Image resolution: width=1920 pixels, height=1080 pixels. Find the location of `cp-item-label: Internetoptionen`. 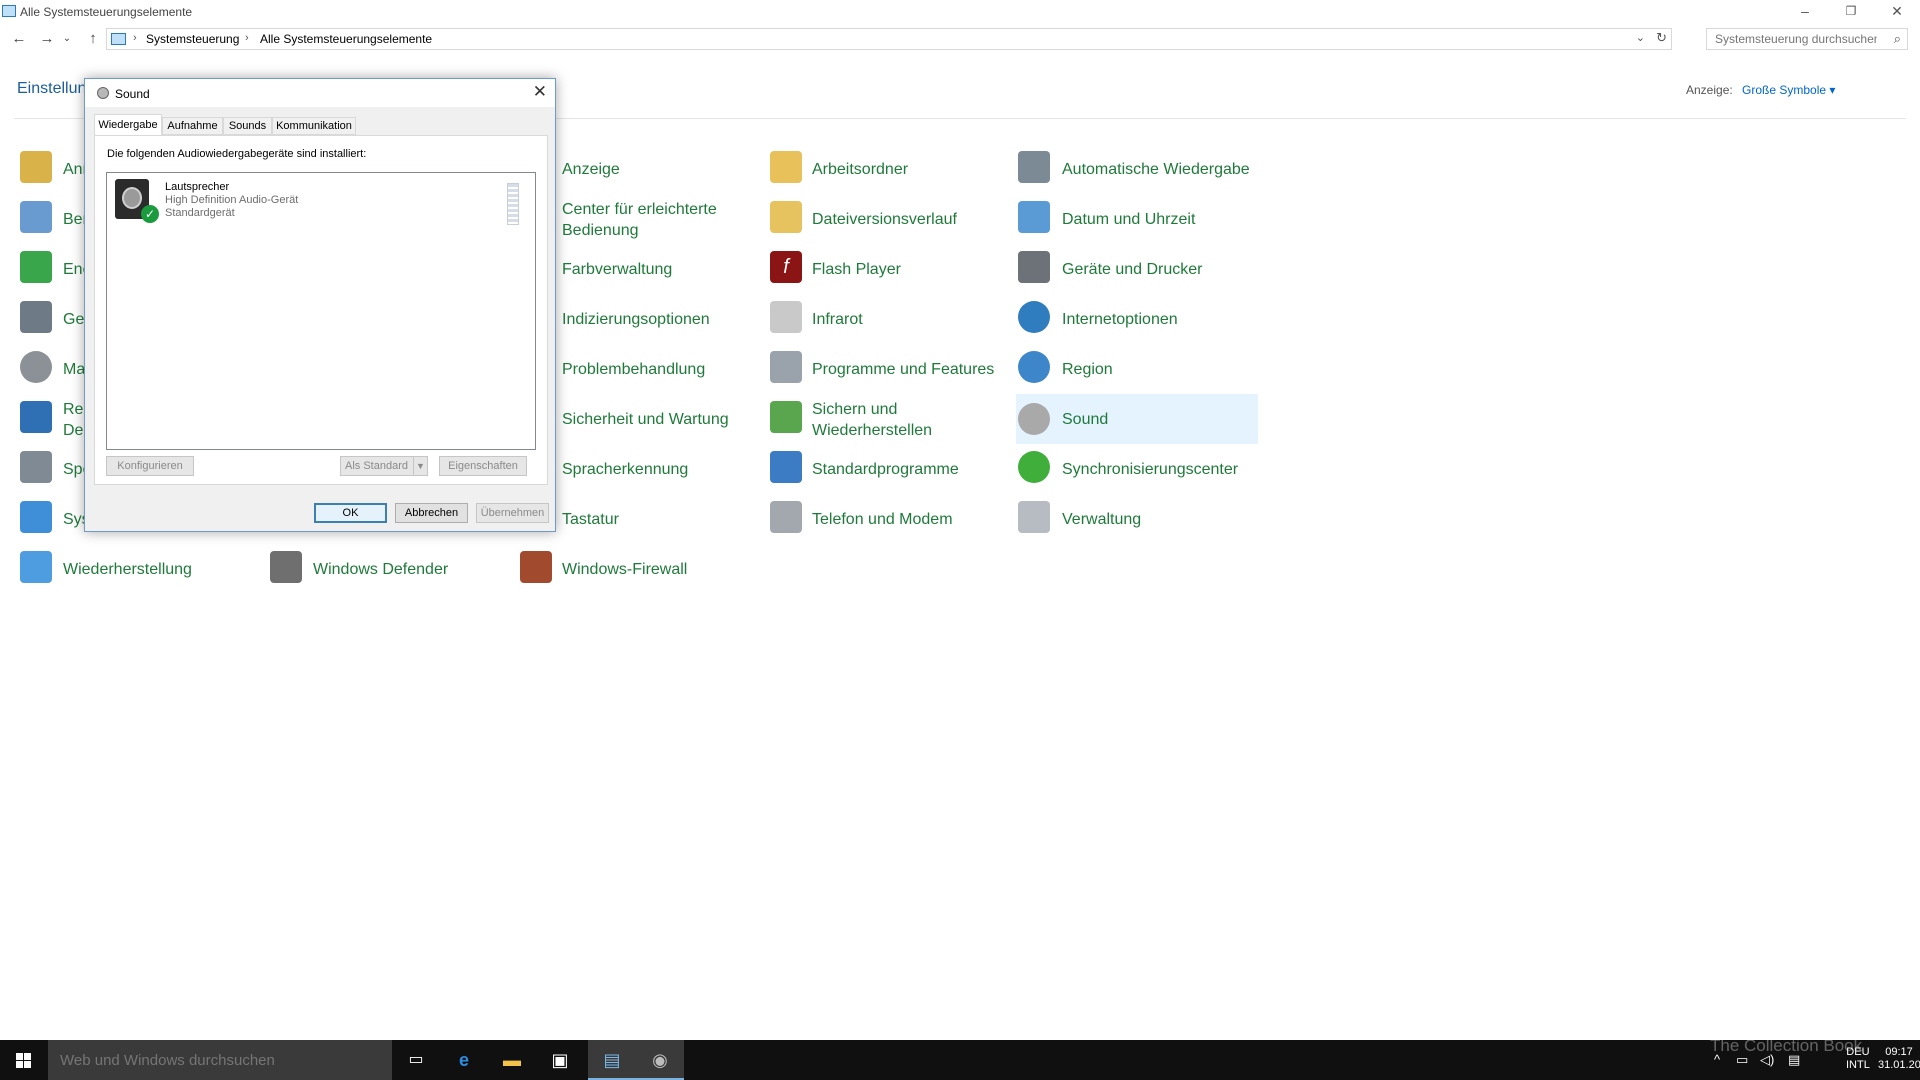

cp-item-label: Internetoptionen is located at coordinates (1120, 319).